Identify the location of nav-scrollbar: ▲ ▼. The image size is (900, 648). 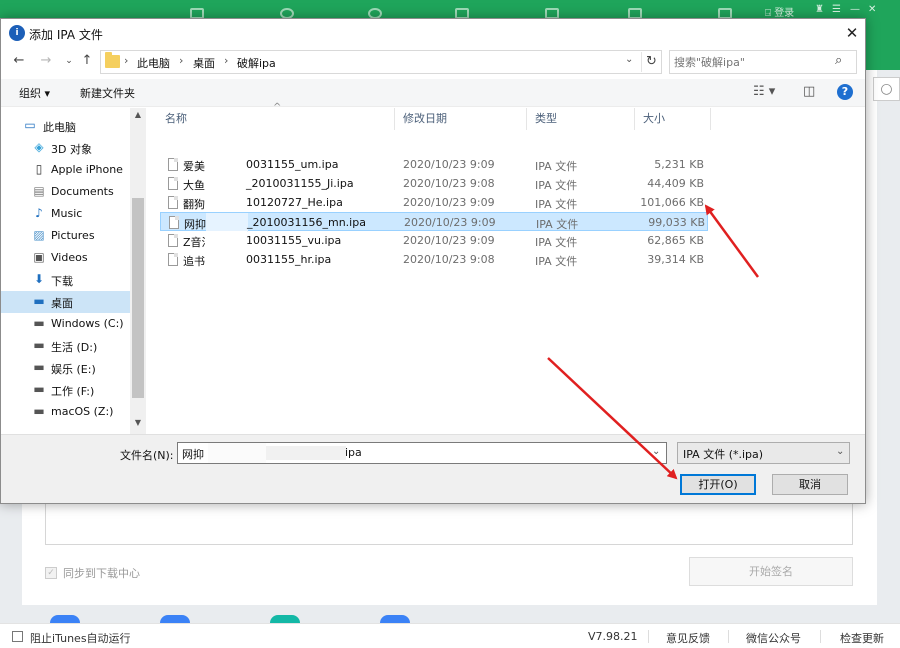
(138, 271).